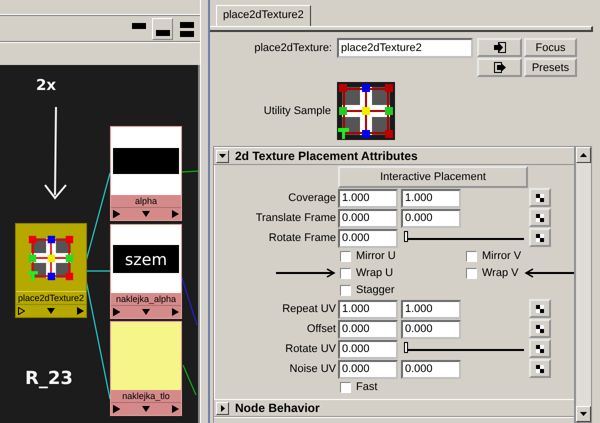 The width and height of the screenshot is (600, 423). I want to click on enter-icon, so click(500, 47).